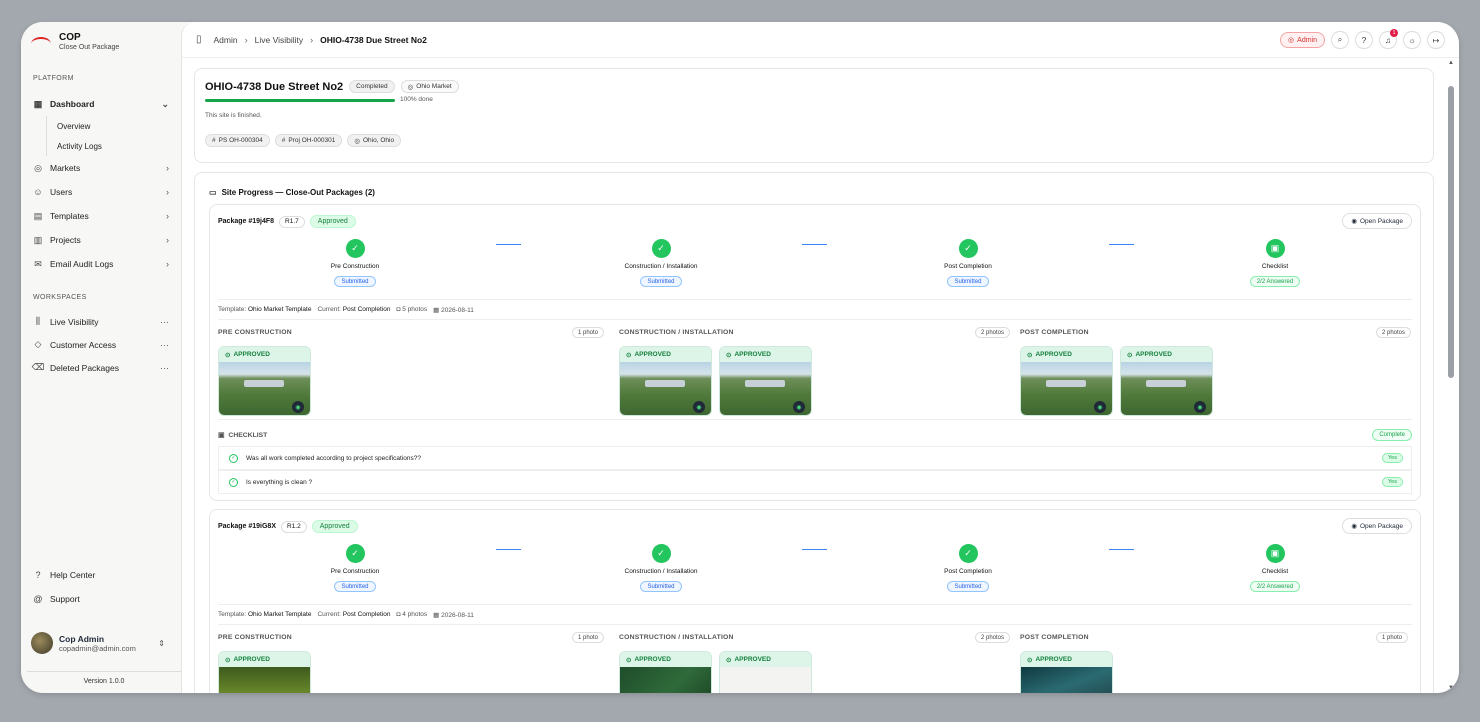 This screenshot has height=722, width=1480. Describe the element at coordinates (815, 319) in the screenshot. I see `divider` at that location.